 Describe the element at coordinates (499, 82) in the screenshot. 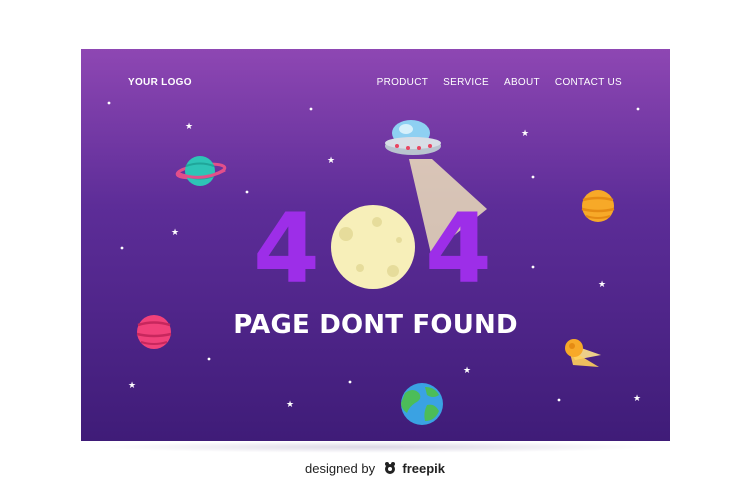

I see `main-nav: PRODUCT SERVICE ABOUT CONTACT US` at that location.